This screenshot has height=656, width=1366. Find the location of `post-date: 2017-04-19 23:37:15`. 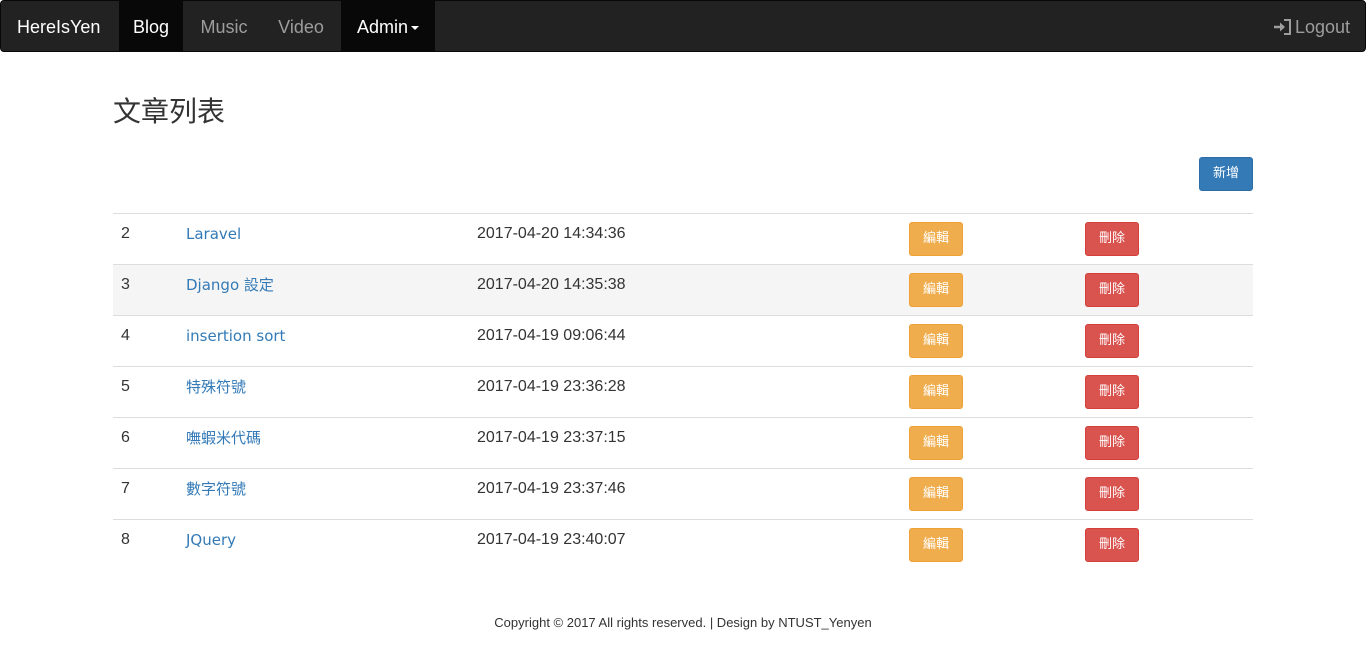

post-date: 2017-04-19 23:37:15 is located at coordinates (551, 437).